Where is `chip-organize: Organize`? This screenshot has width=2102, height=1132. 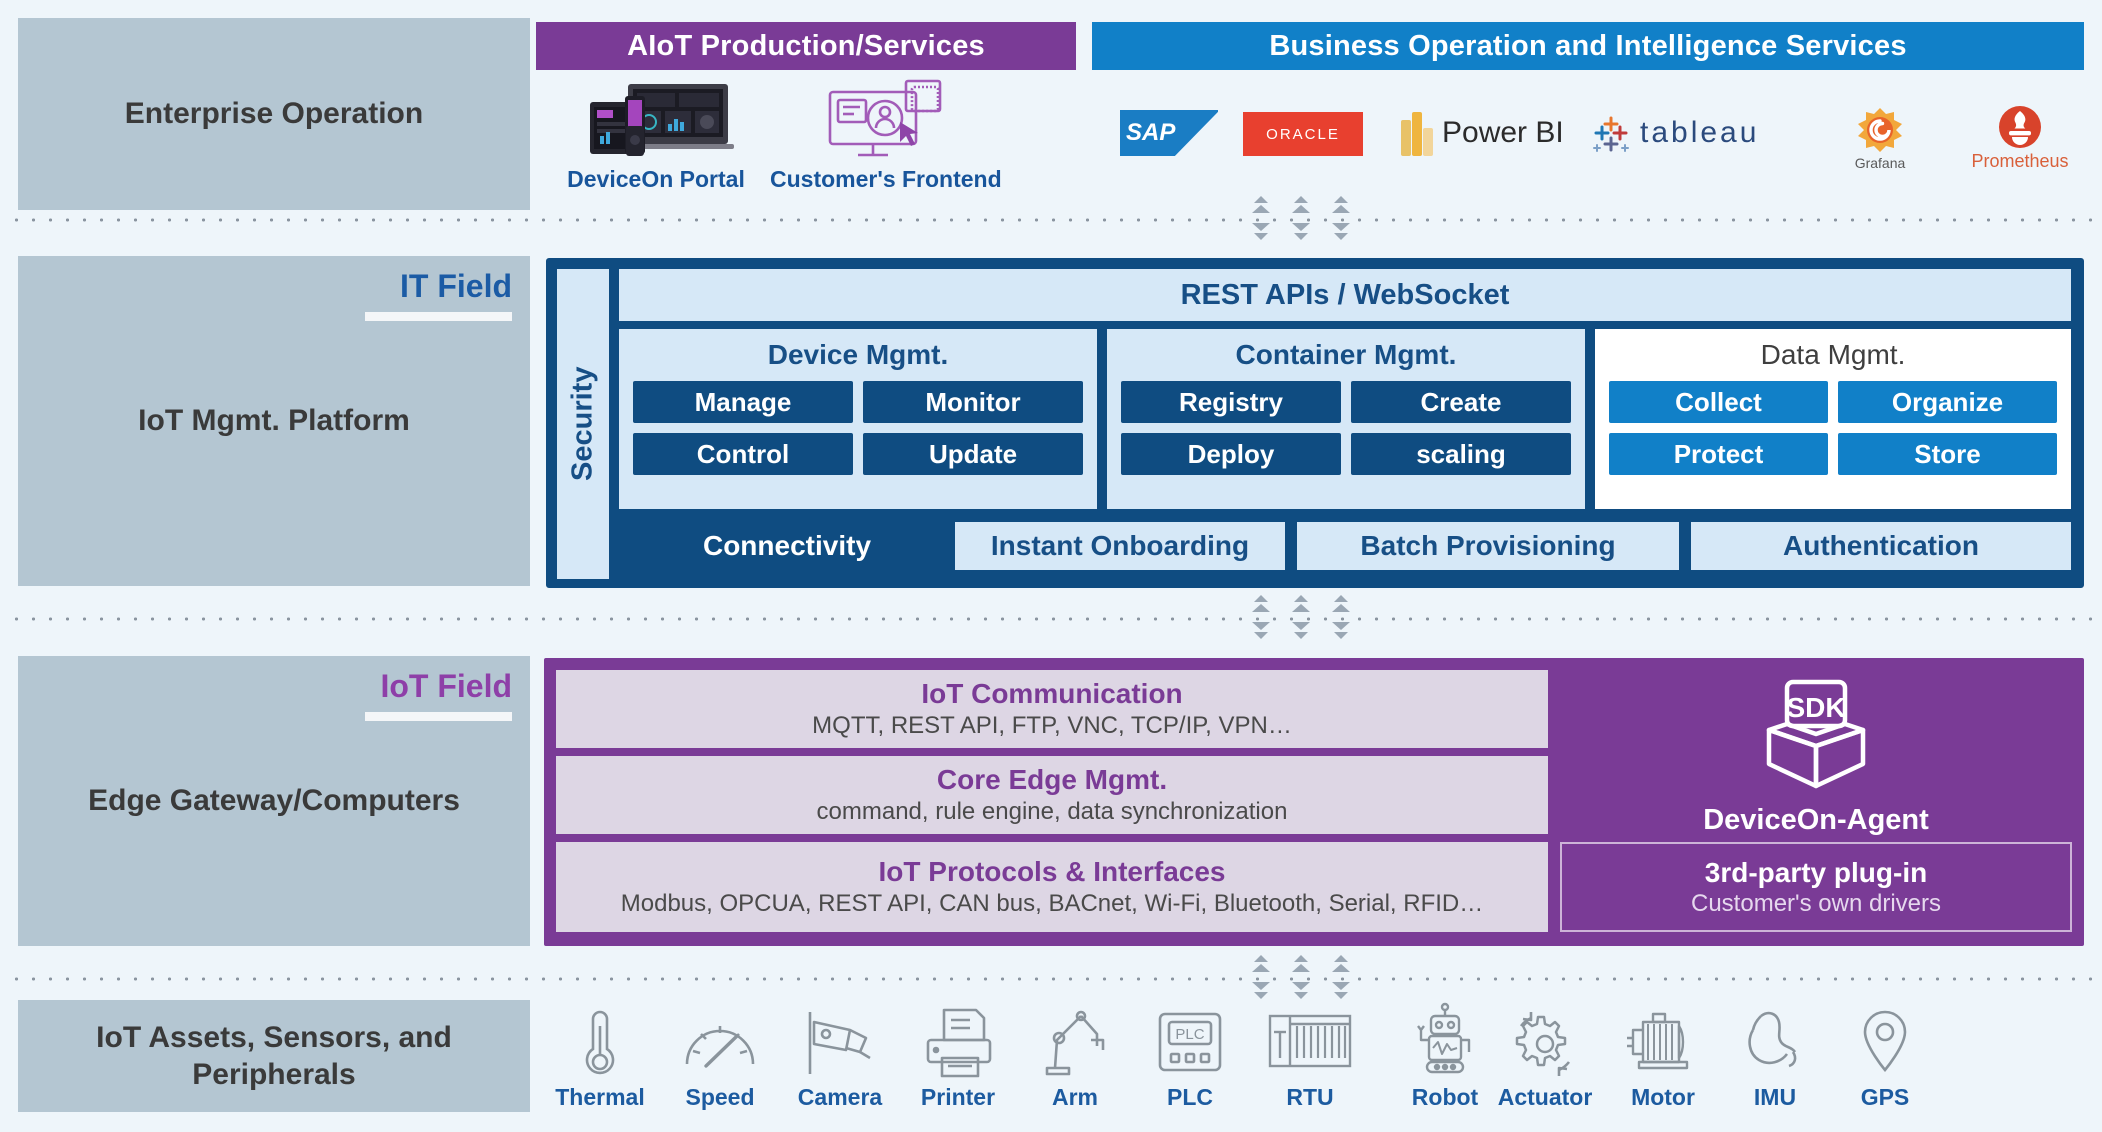 chip-organize: Organize is located at coordinates (1947, 402).